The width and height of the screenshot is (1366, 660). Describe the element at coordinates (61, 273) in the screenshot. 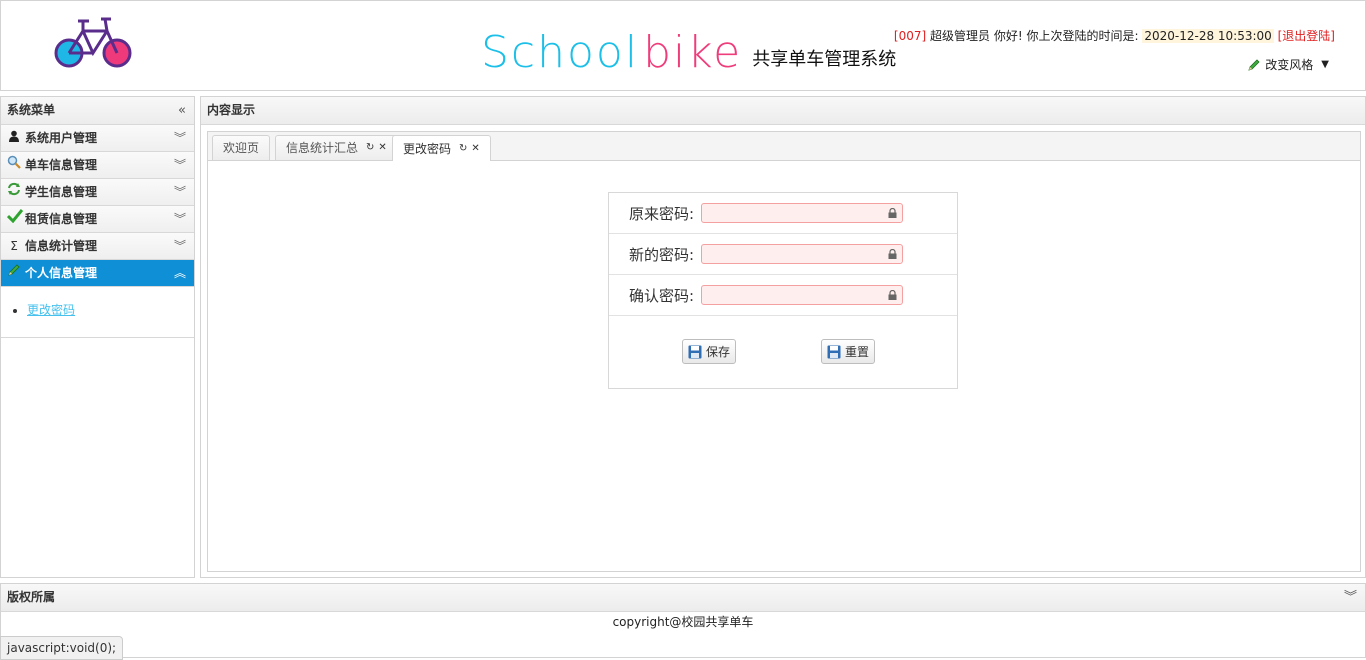

I see `sidebar-item-label: 个人信息管理` at that location.